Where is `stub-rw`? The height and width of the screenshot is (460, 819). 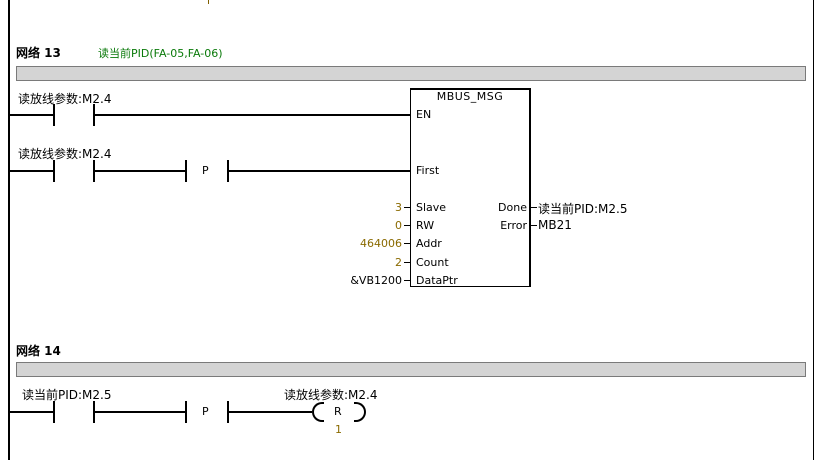 stub-rw is located at coordinates (407, 225).